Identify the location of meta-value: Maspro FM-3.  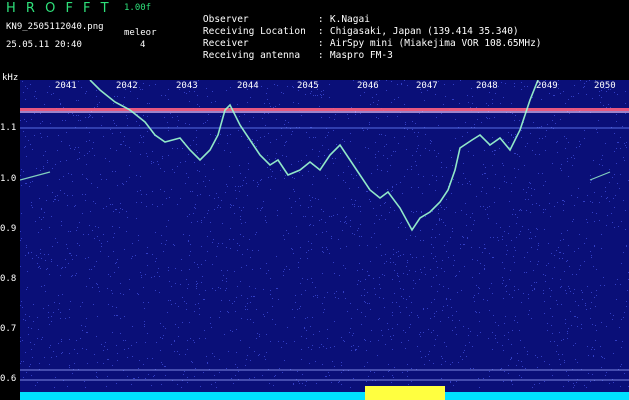
(361, 55).